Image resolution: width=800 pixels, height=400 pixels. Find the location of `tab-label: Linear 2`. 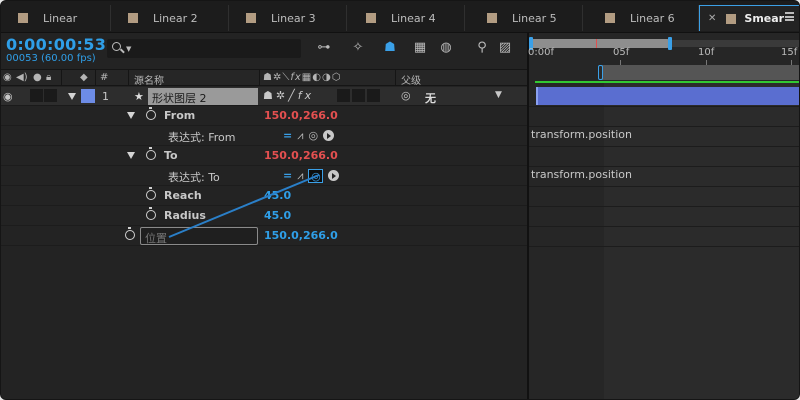

tab-label: Linear 2 is located at coordinates (175, 18).